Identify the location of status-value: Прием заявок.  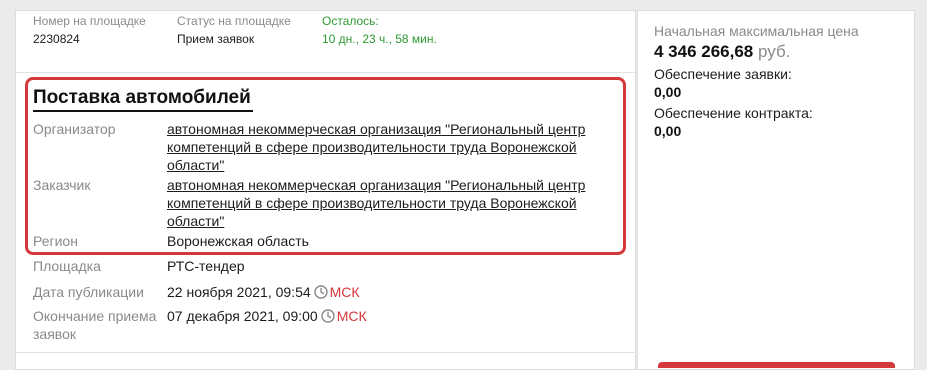
(216, 39).